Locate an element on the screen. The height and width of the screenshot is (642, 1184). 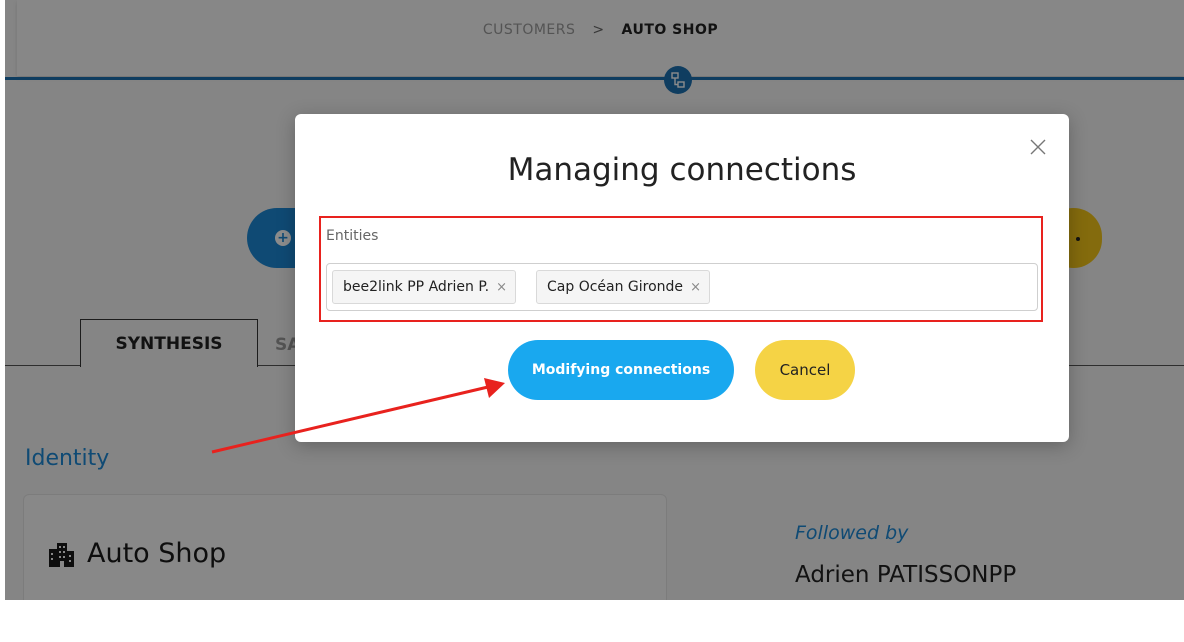
entity-tag: Cap Océan Gironde × is located at coordinates (623, 287).